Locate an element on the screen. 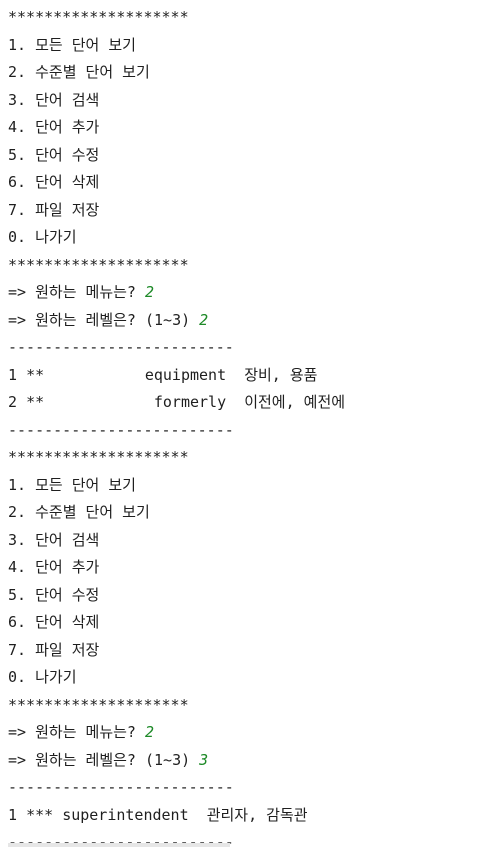 This screenshot has width=480, height=857. word-meaning: 장비, 용품 is located at coordinates (281, 374).